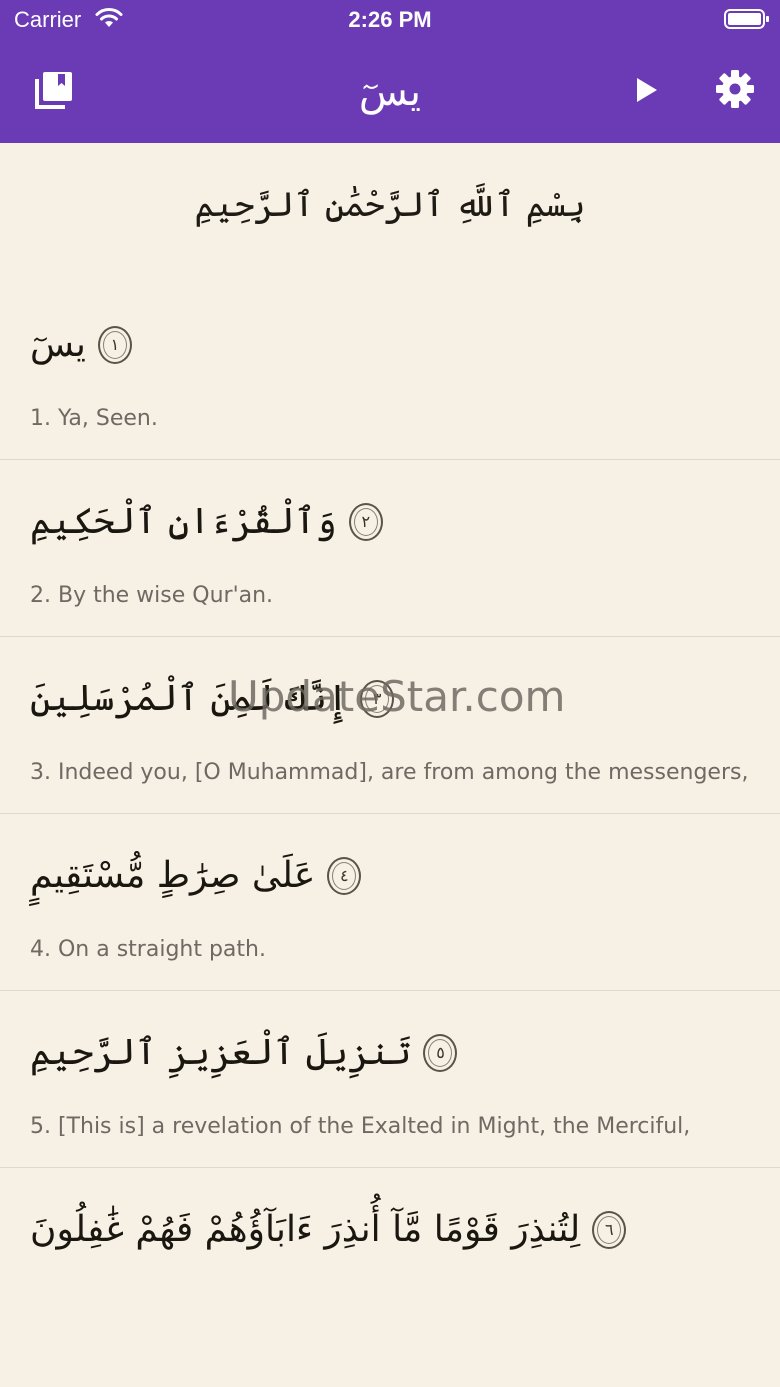 The width and height of the screenshot is (780, 1387). I want to click on status-bar: Carrier 2:26 PM, so click(390, 20).